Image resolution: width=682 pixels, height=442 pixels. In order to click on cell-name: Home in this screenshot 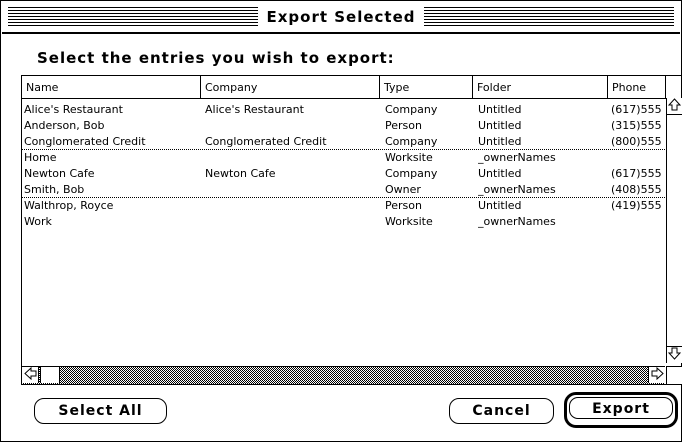, I will do `click(40, 157)`.